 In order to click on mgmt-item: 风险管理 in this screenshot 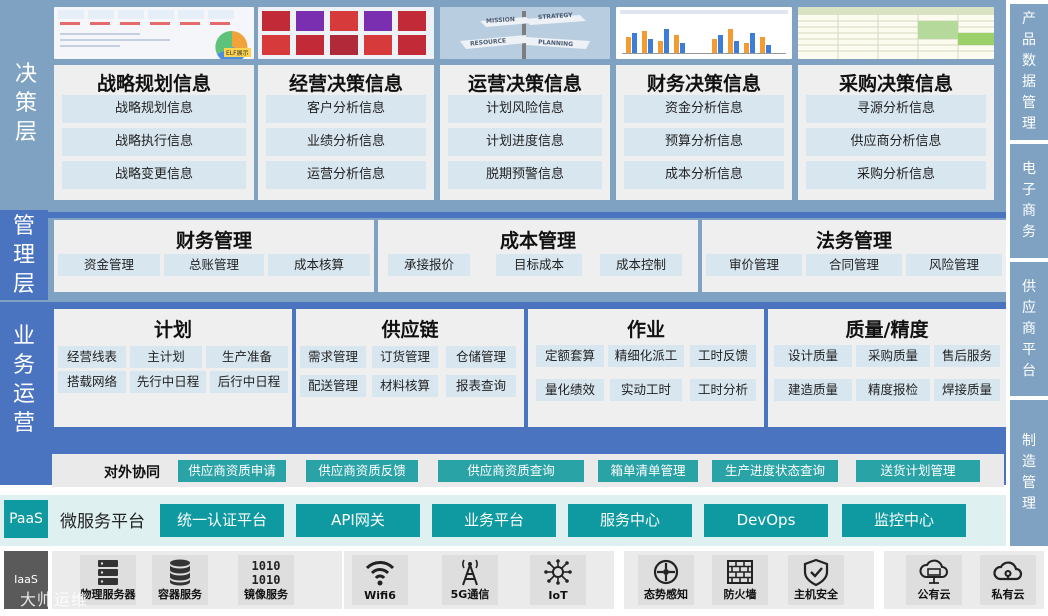, I will do `click(954, 265)`.